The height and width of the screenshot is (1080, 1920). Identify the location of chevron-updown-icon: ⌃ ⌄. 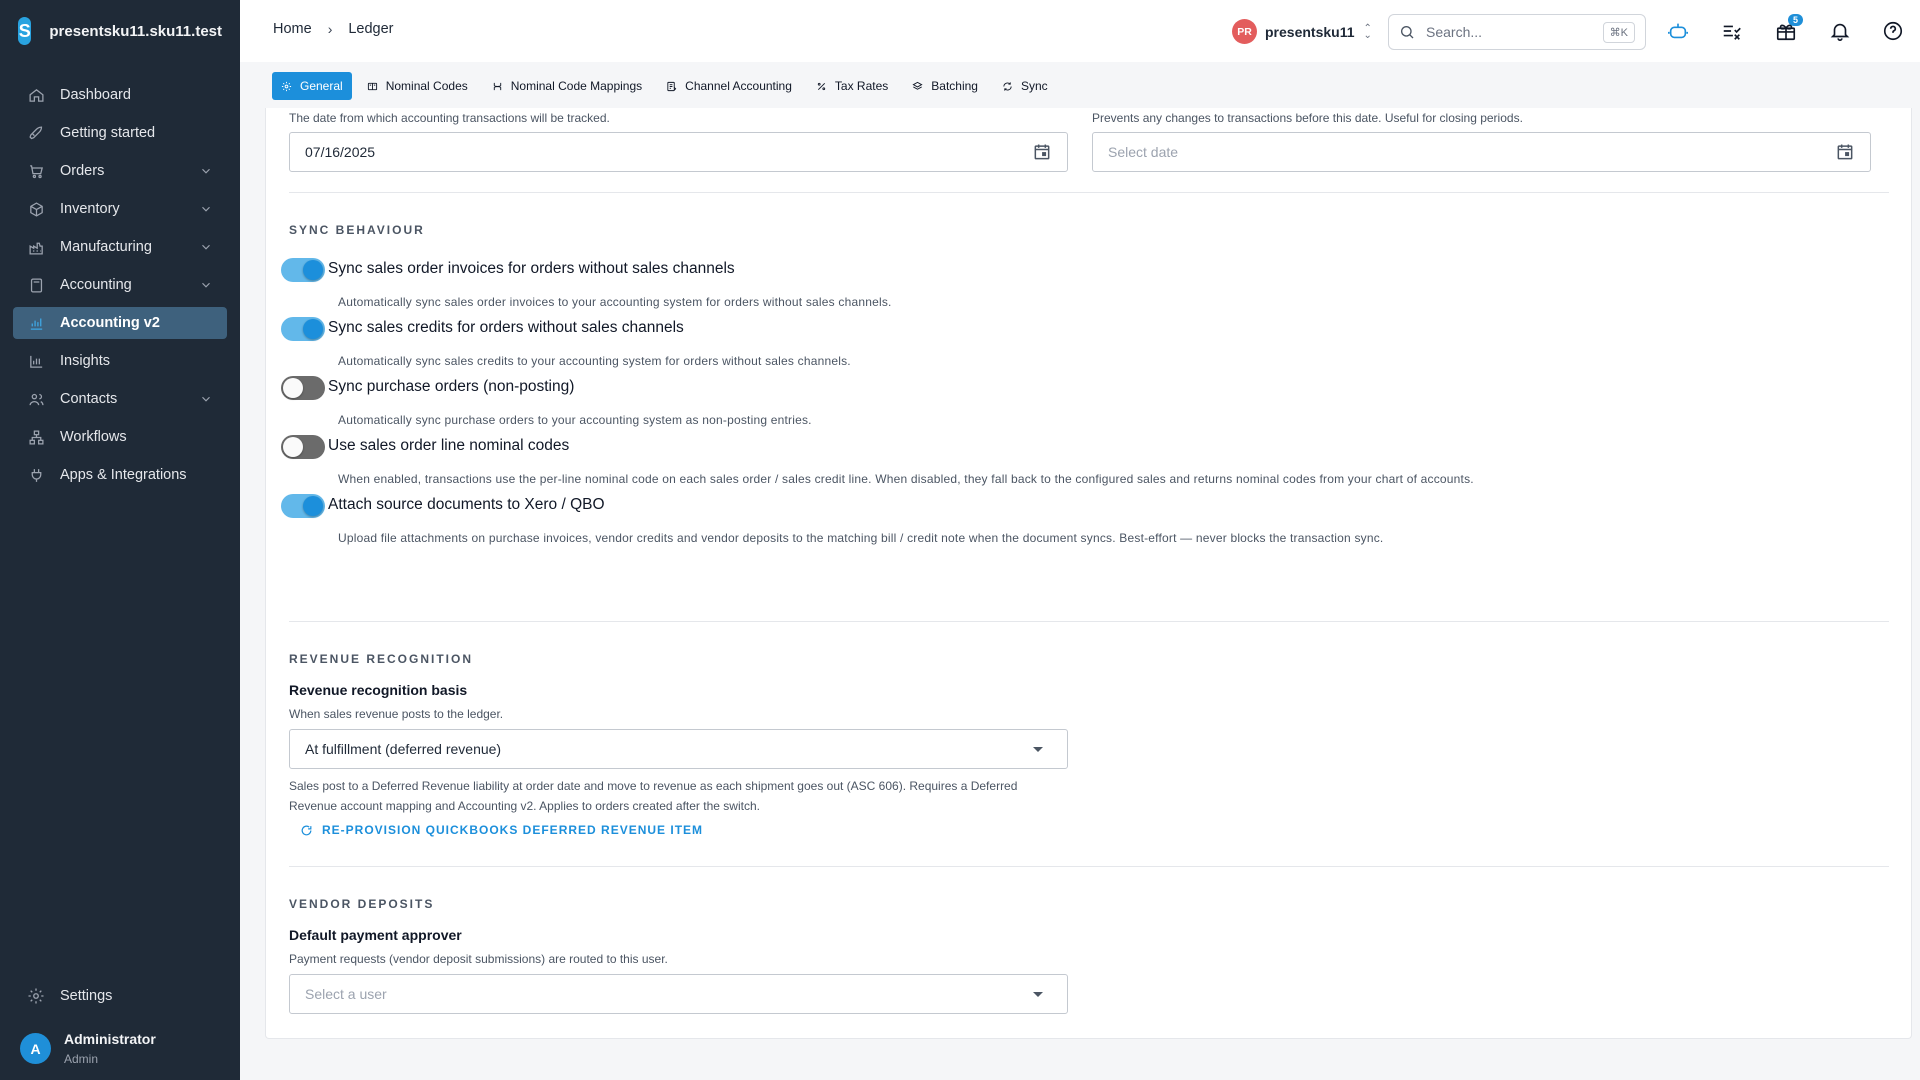
(1367, 31).